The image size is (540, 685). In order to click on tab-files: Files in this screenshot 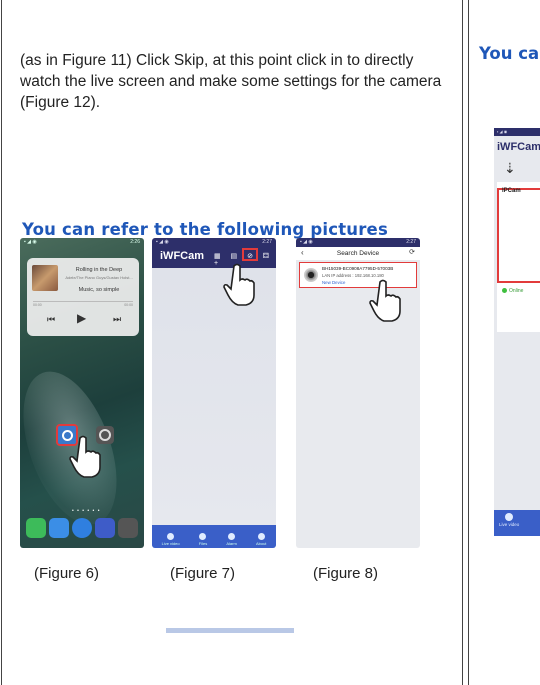, I will do `click(203, 539)`.